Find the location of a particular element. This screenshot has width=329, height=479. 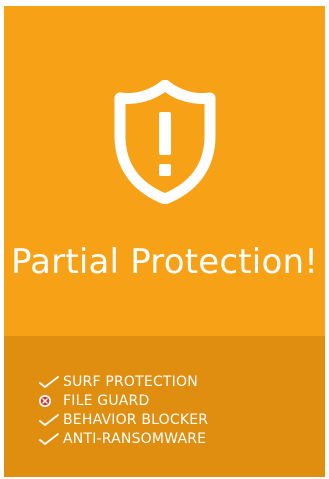

feature-anti-ransomware: ANTI-RANSOMWARE is located at coordinates (123, 438).